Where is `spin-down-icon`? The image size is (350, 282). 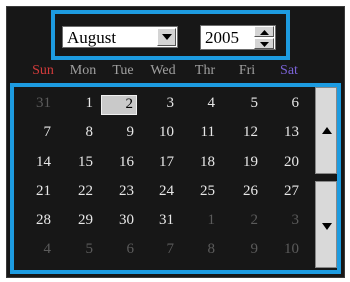 spin-down-icon is located at coordinates (264, 44).